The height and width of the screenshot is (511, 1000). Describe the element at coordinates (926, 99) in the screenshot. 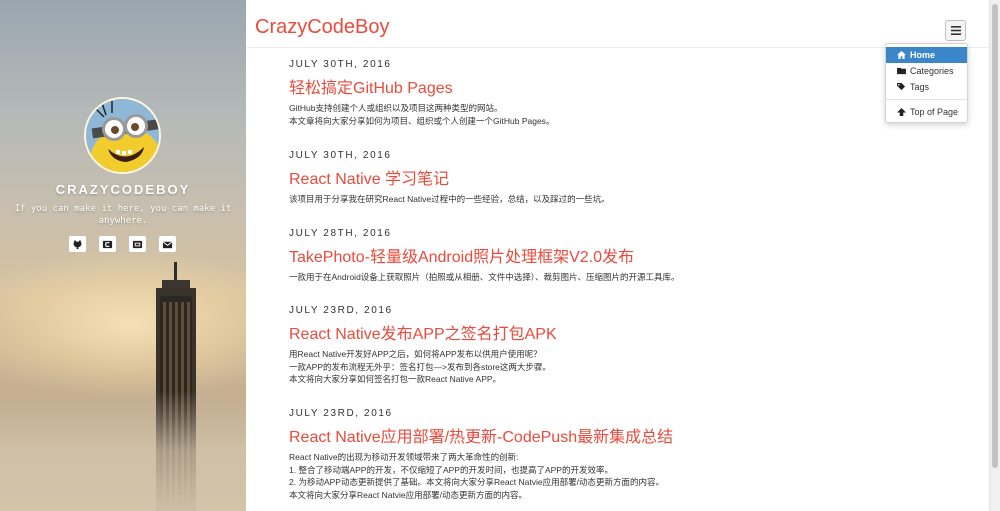

I see `menu-divider` at that location.